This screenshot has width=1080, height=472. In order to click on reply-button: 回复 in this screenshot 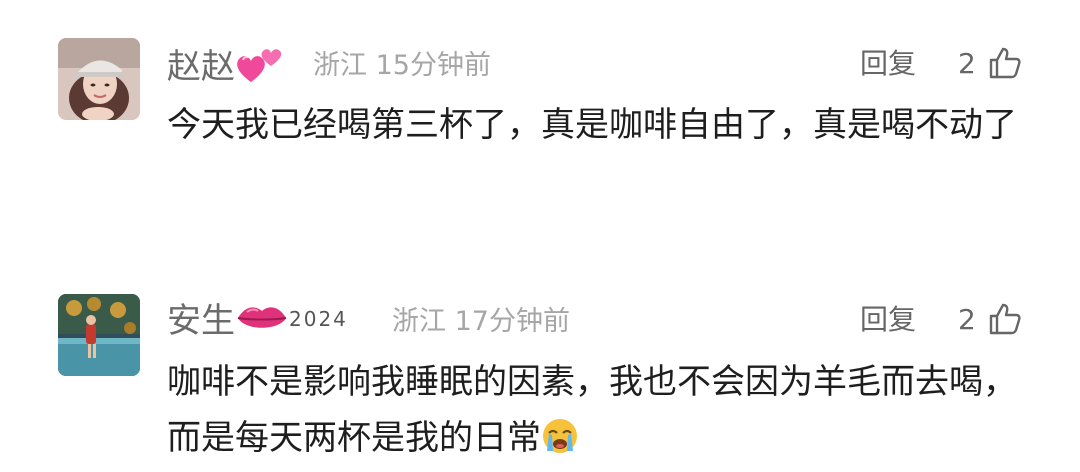, I will do `click(888, 320)`.